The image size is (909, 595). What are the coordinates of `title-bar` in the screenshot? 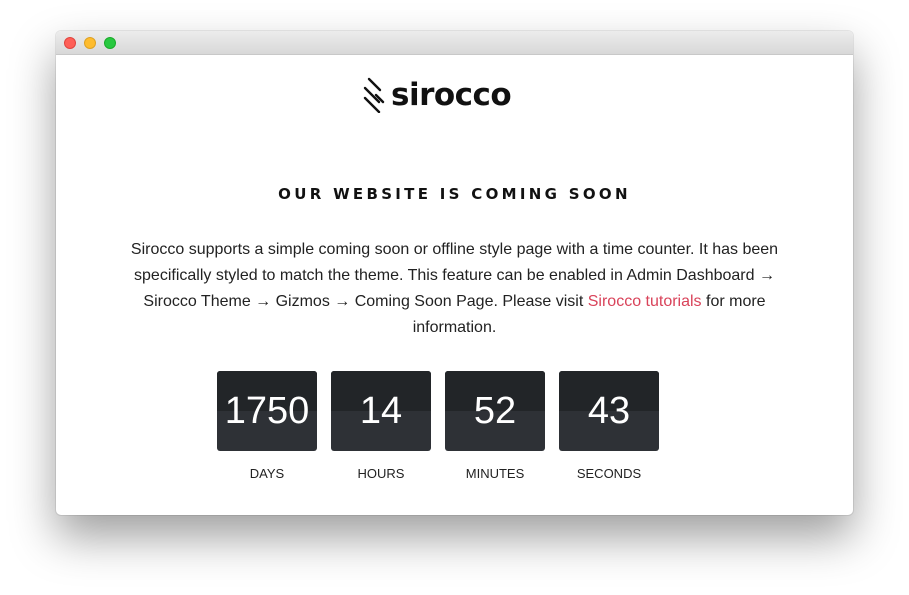 It's located at (454, 43).